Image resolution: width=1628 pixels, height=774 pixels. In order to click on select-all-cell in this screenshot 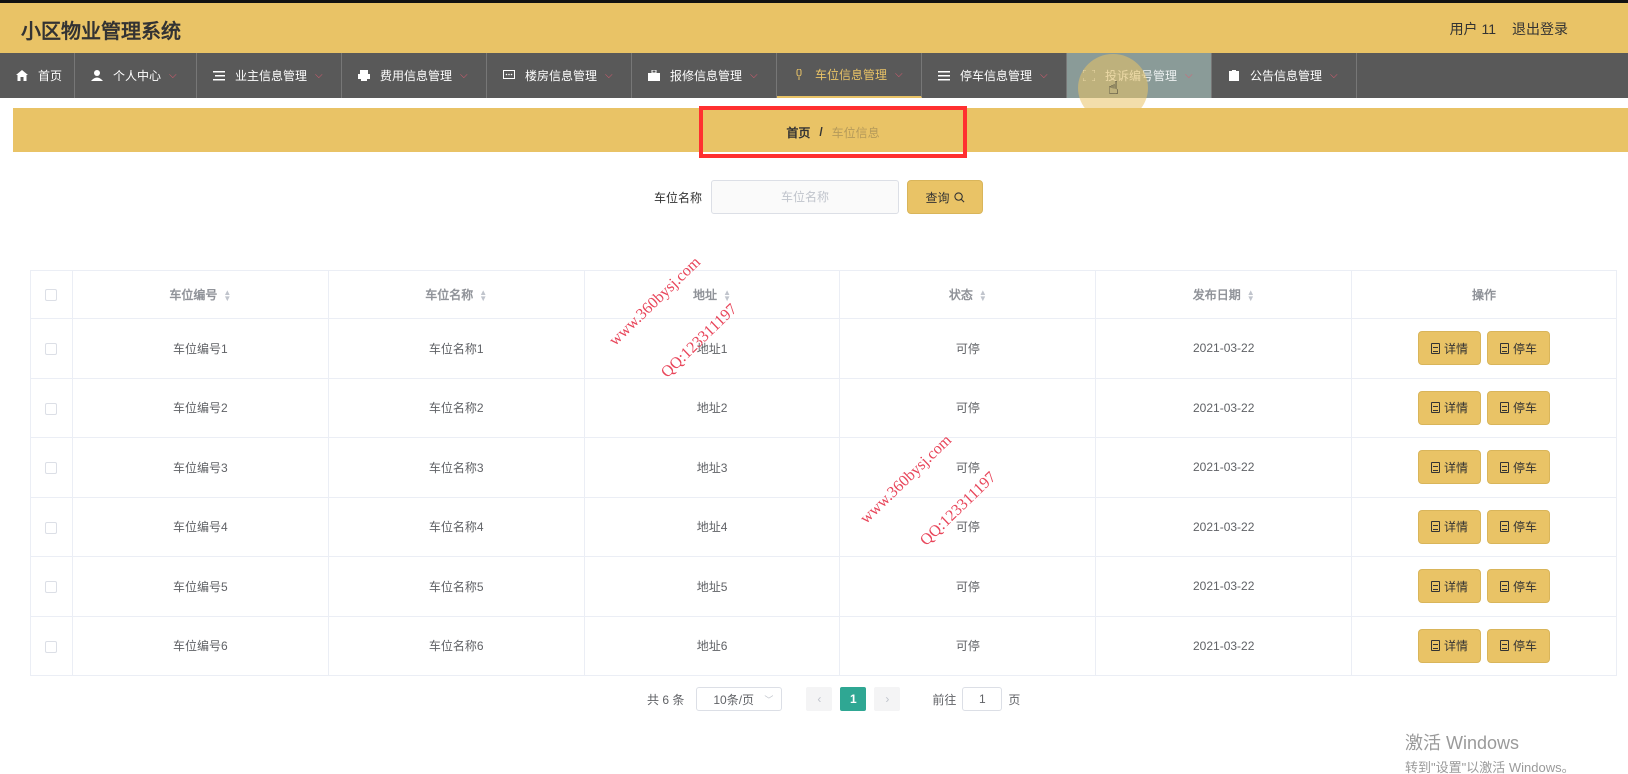, I will do `click(51, 294)`.